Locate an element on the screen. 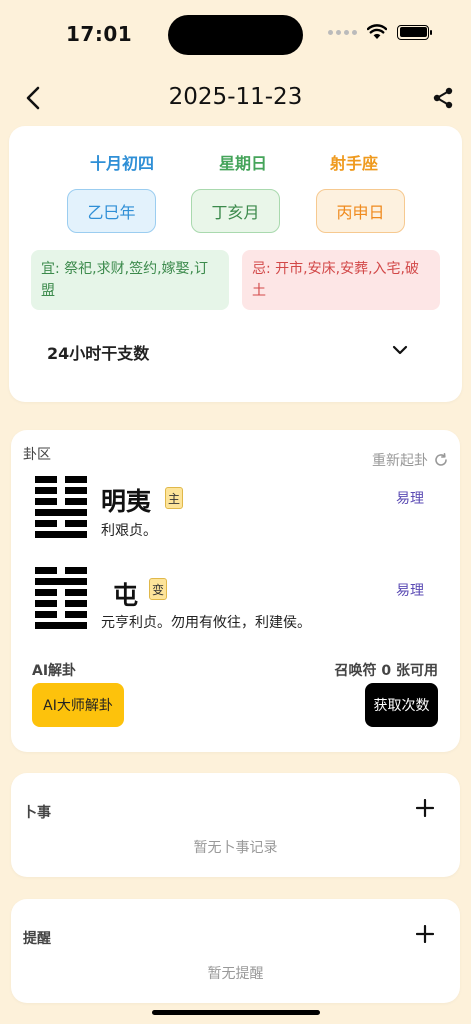  share-icon is located at coordinates (443, 98).